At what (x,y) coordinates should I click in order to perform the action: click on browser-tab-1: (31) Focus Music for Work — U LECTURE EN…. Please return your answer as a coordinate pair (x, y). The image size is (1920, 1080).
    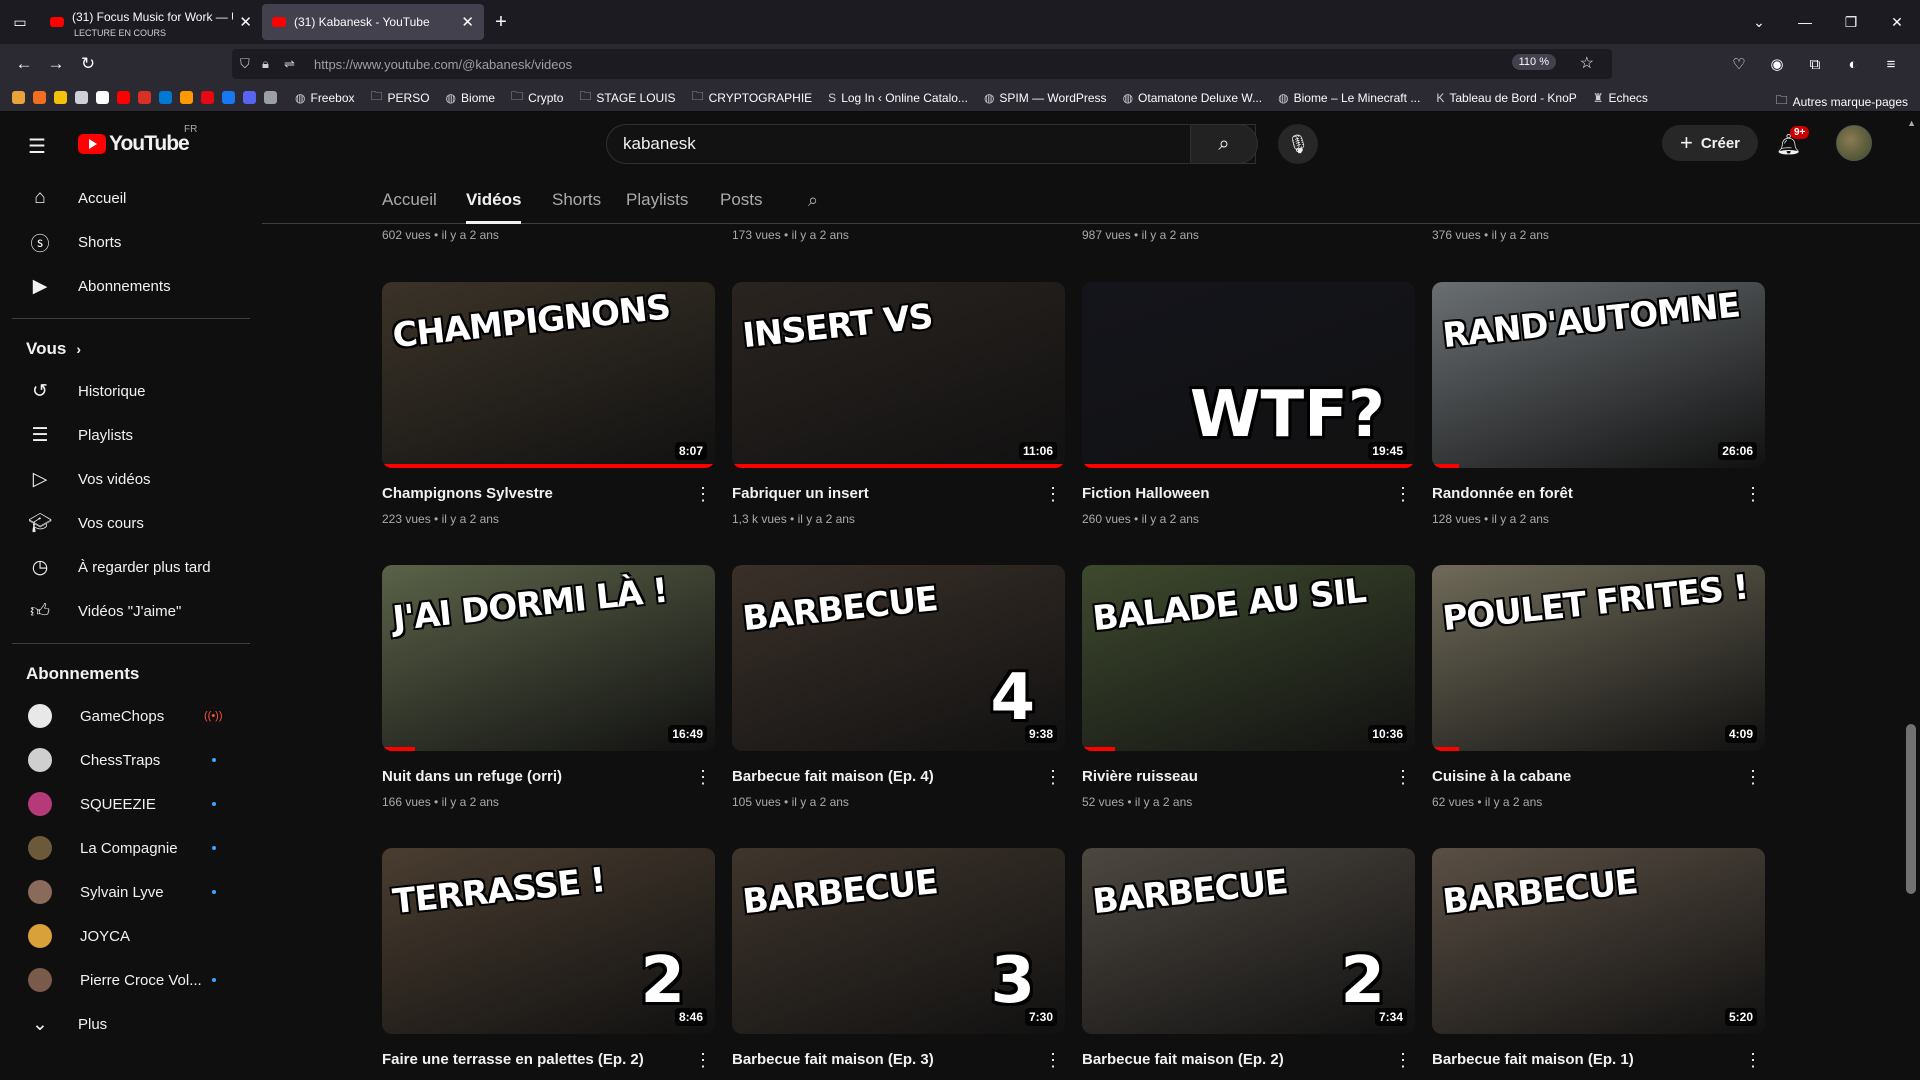
    Looking at the image, I should click on (151, 22).